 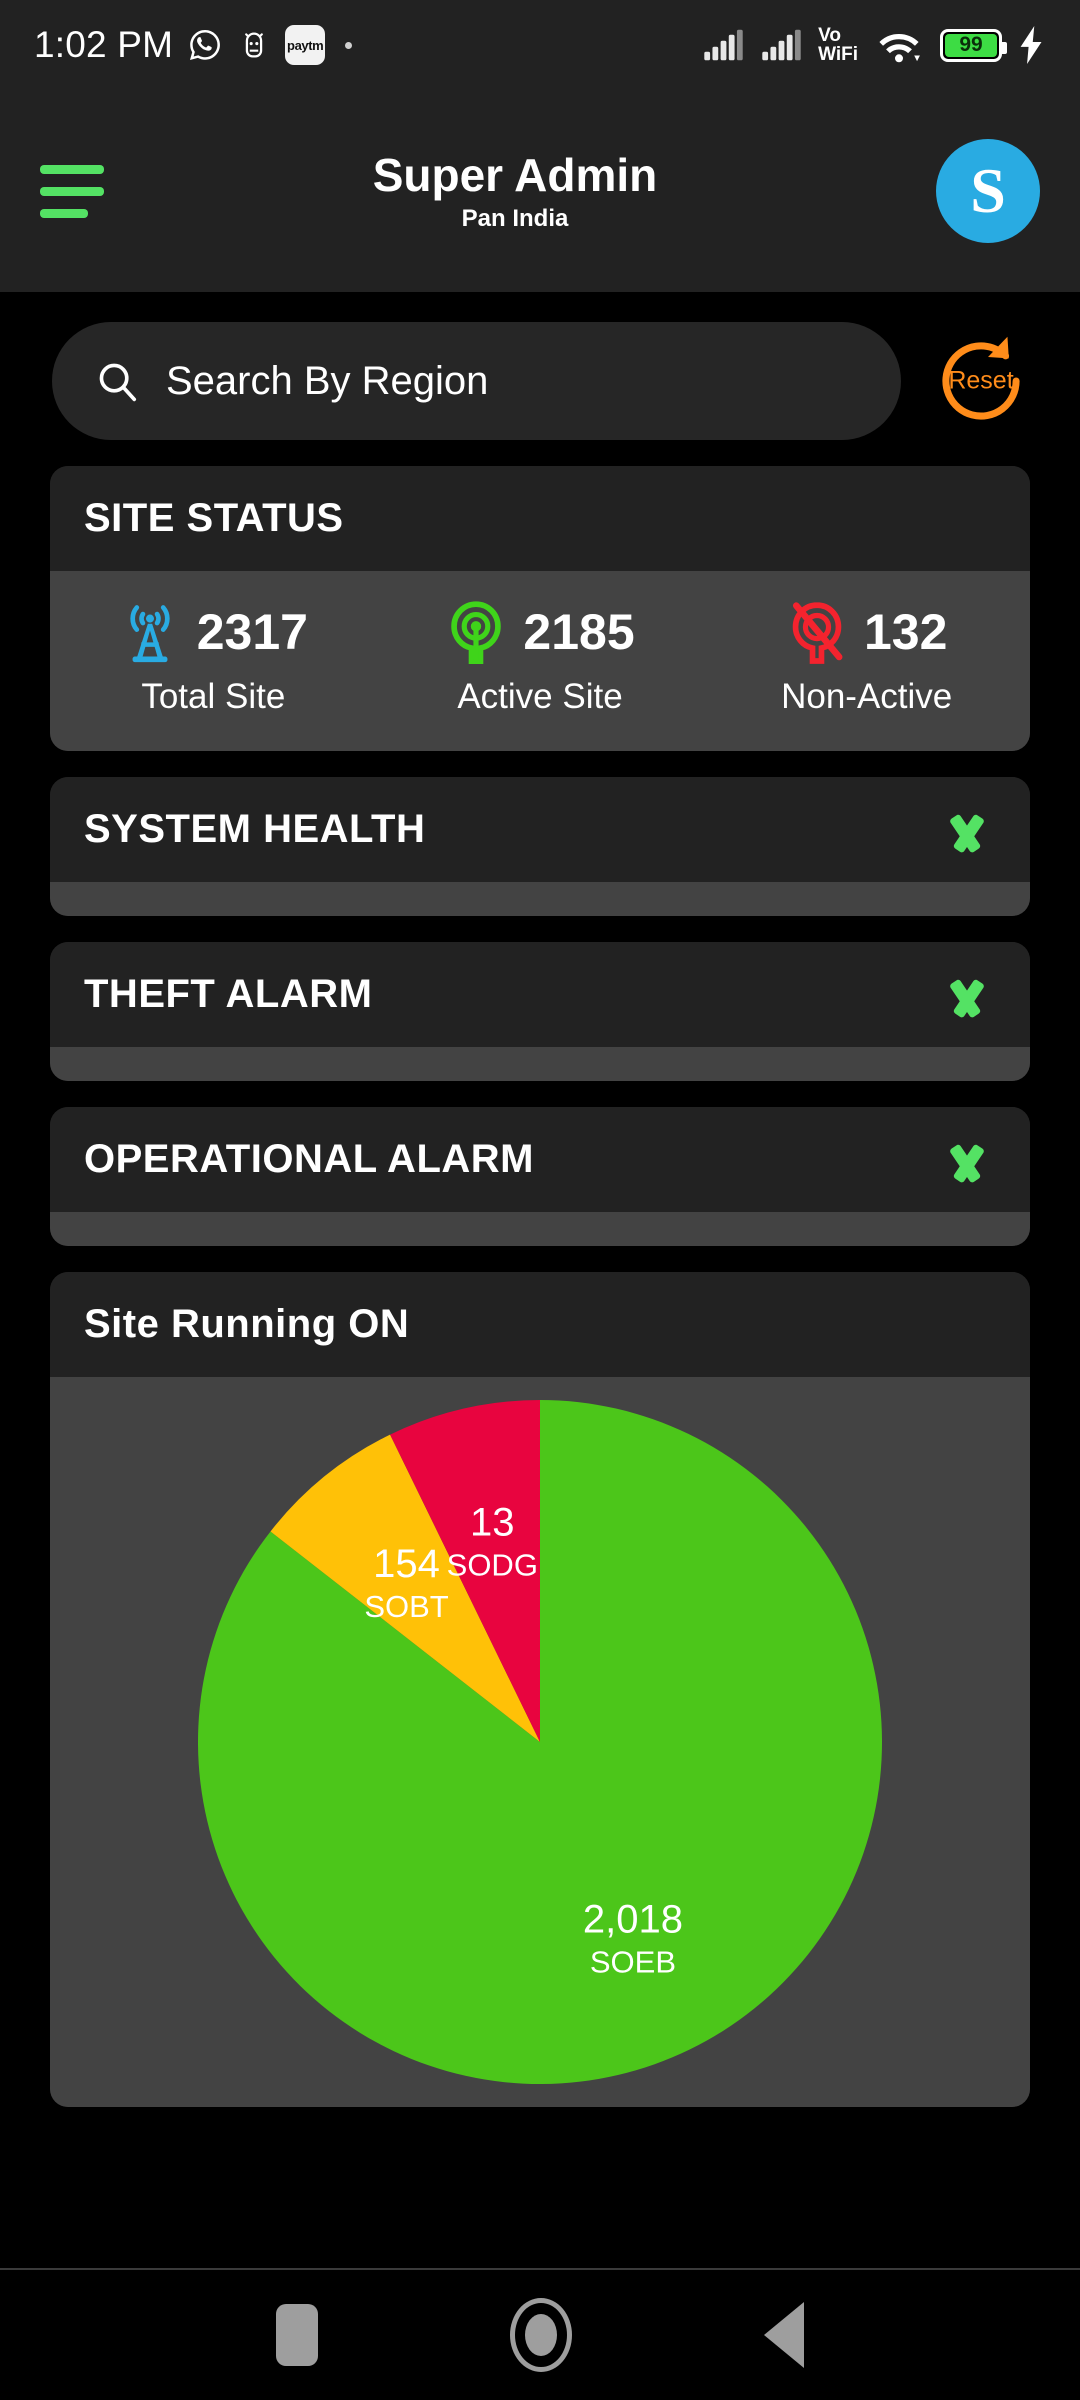 I want to click on site-running-on-header: Site Running ON, so click(x=540, y=1324).